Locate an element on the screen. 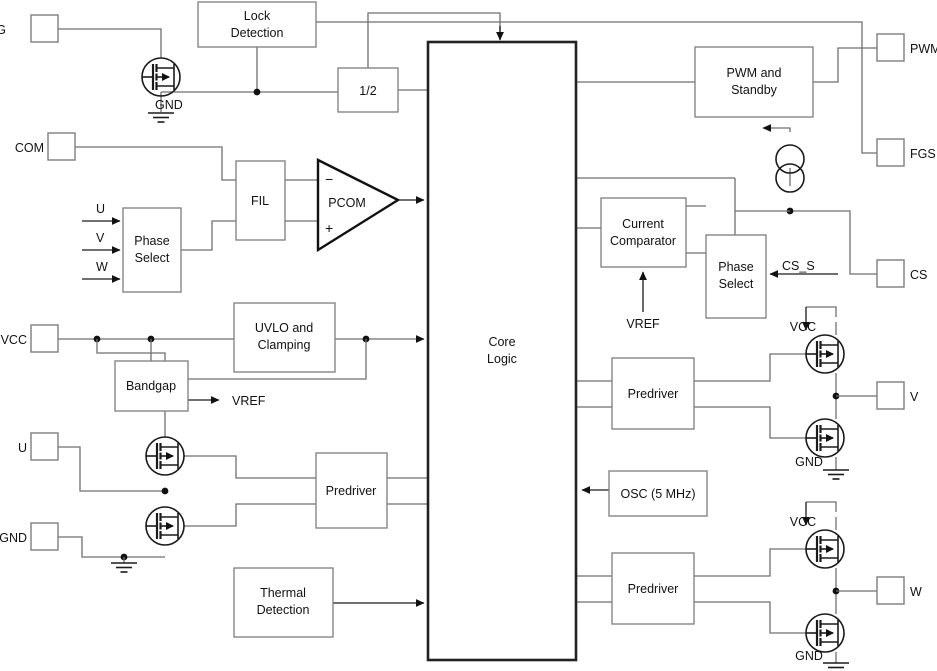 Image resolution: width=937 pixels, height=671 pixels. thermal-label-line2: Detection is located at coordinates (283, 610).